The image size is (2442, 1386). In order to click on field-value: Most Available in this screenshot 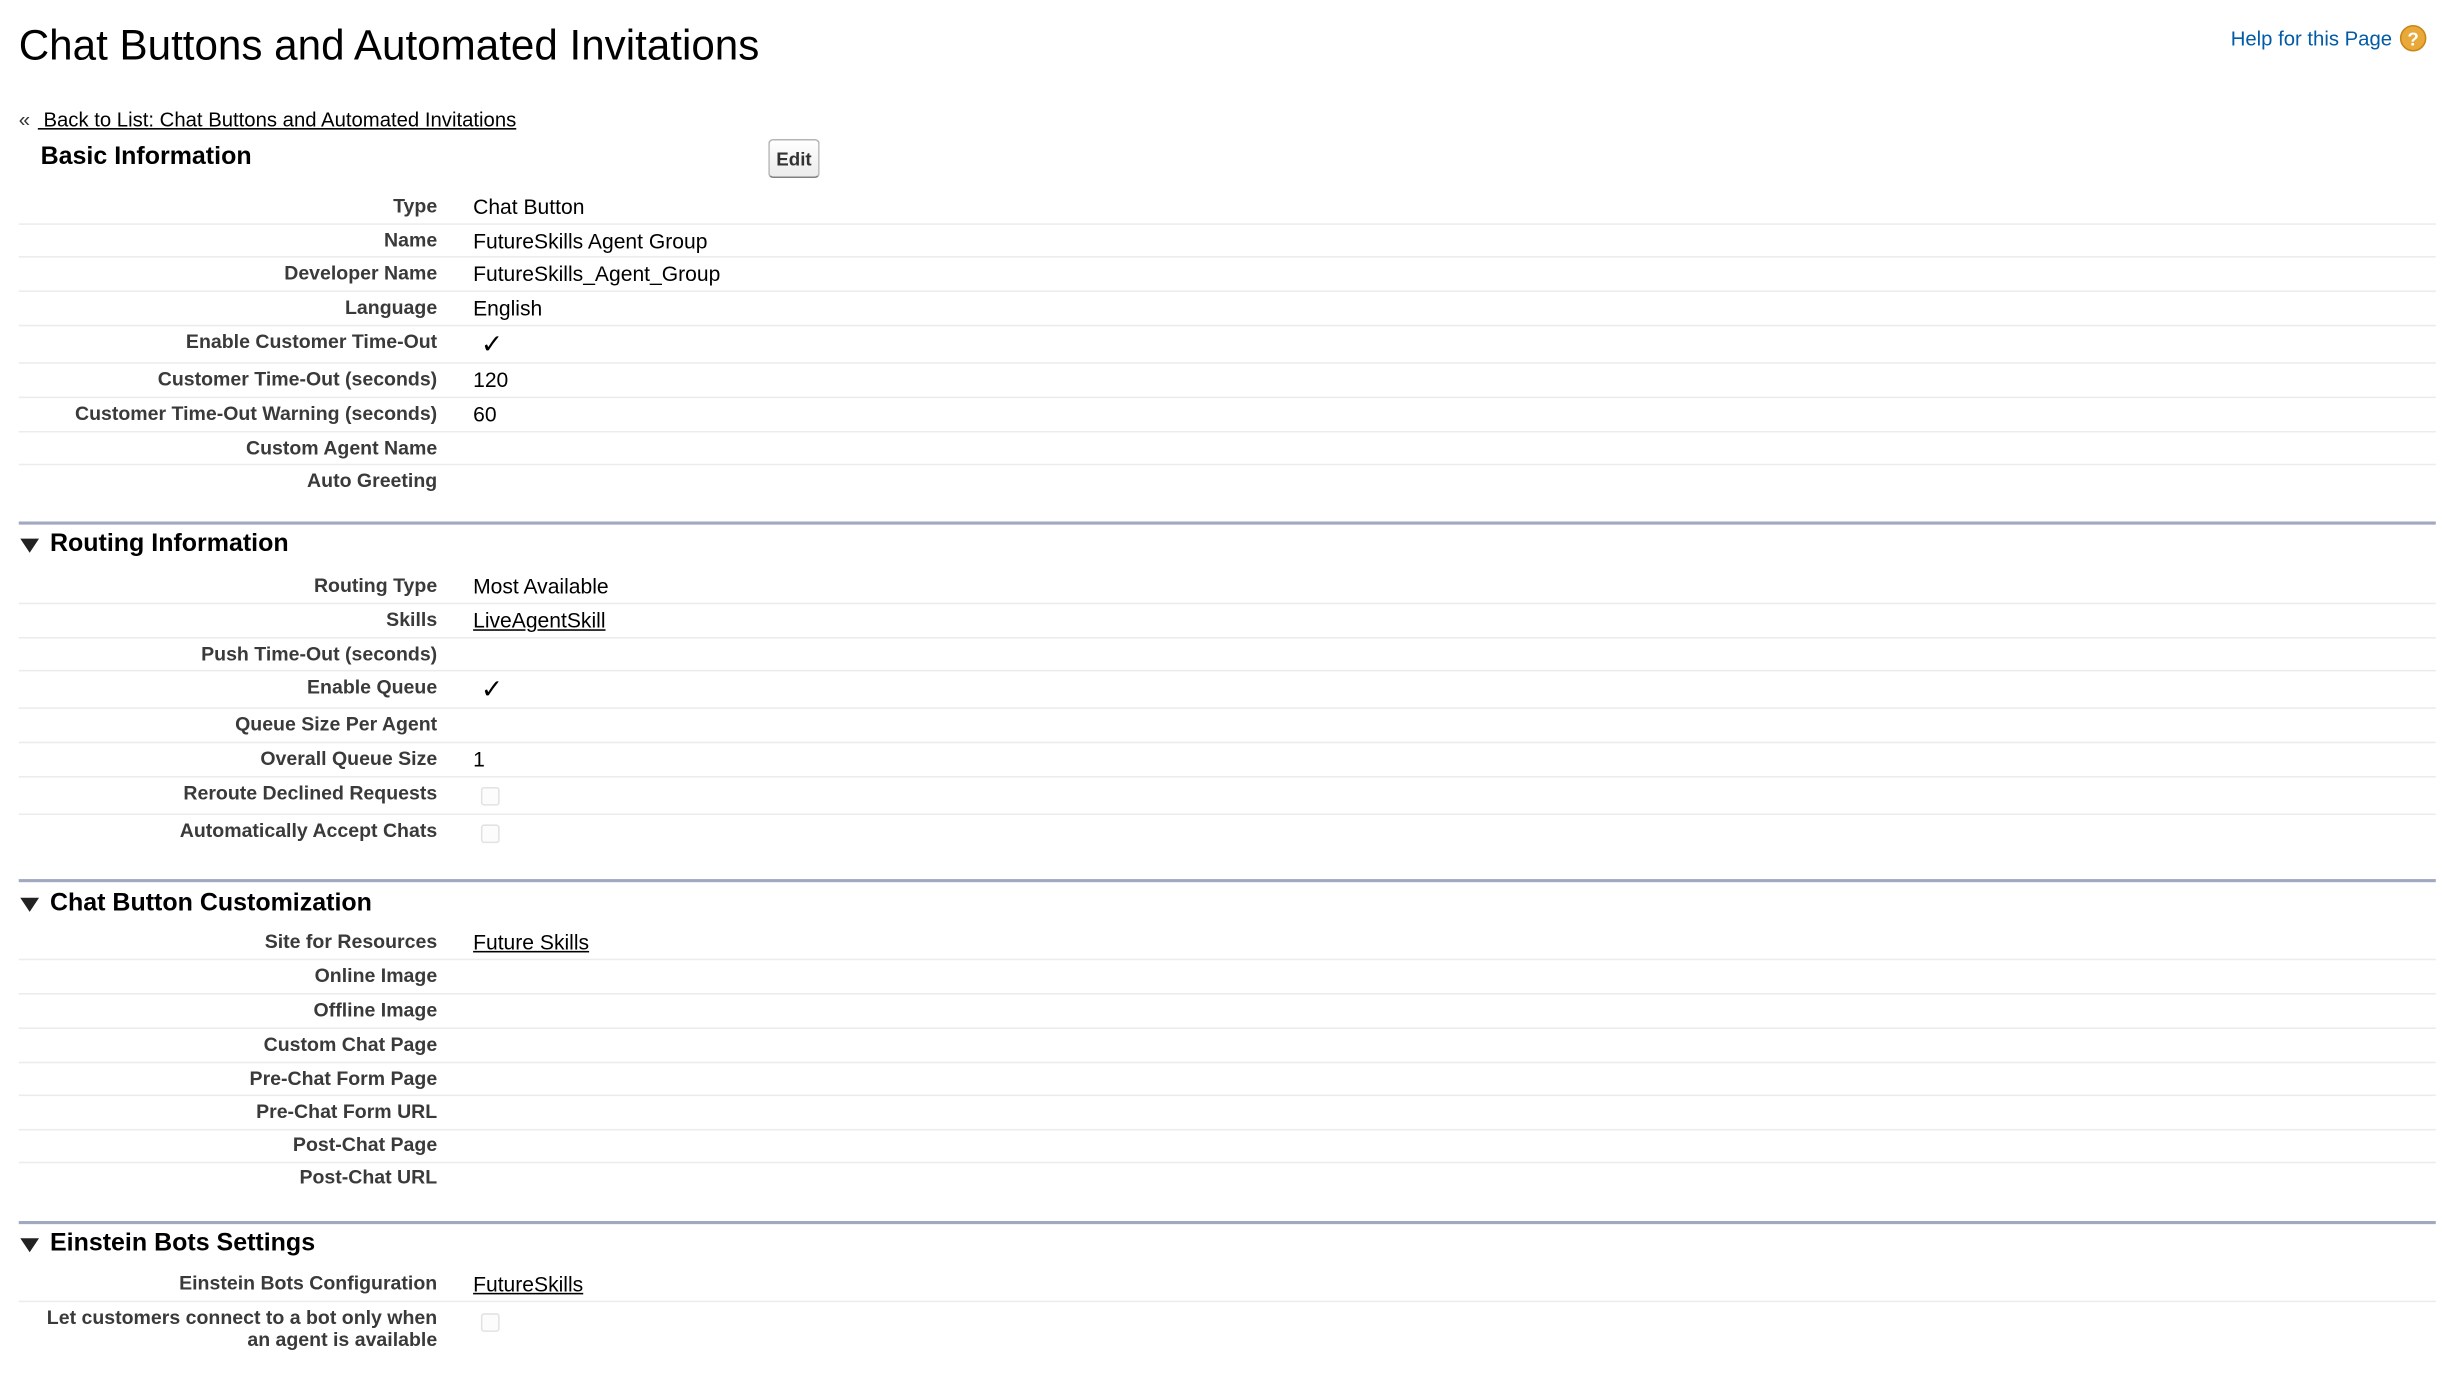, I will do `click(541, 586)`.